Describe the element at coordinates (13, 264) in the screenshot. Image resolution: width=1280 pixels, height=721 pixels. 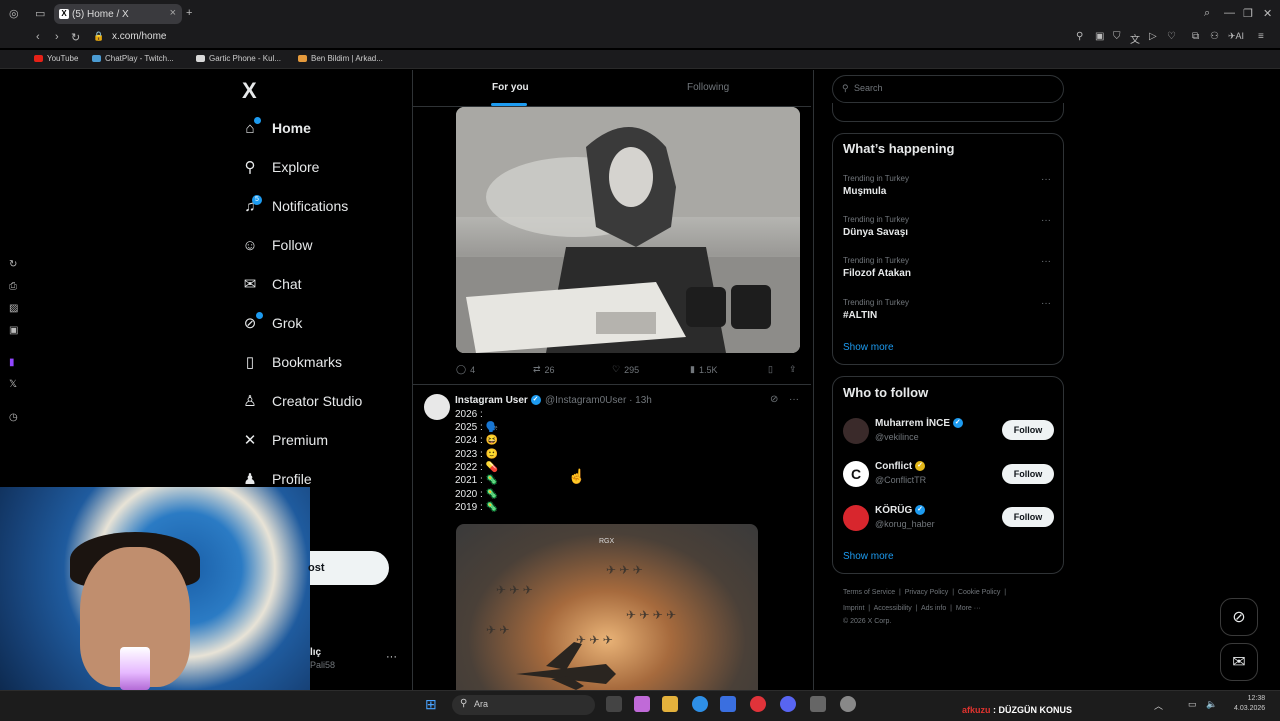
I see `history-icon: ↻` at that location.